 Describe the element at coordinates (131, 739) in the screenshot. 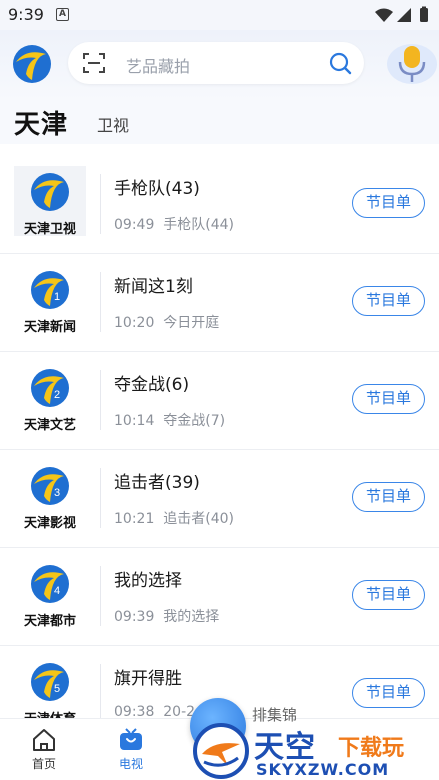

I see `tv-icon` at that location.